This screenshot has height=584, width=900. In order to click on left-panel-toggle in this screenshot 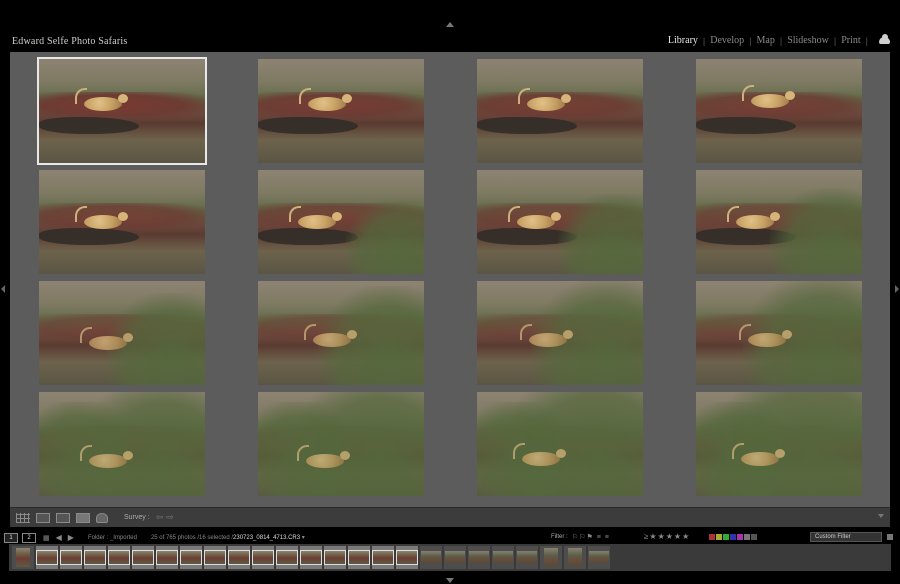, I will do `click(3, 289)`.